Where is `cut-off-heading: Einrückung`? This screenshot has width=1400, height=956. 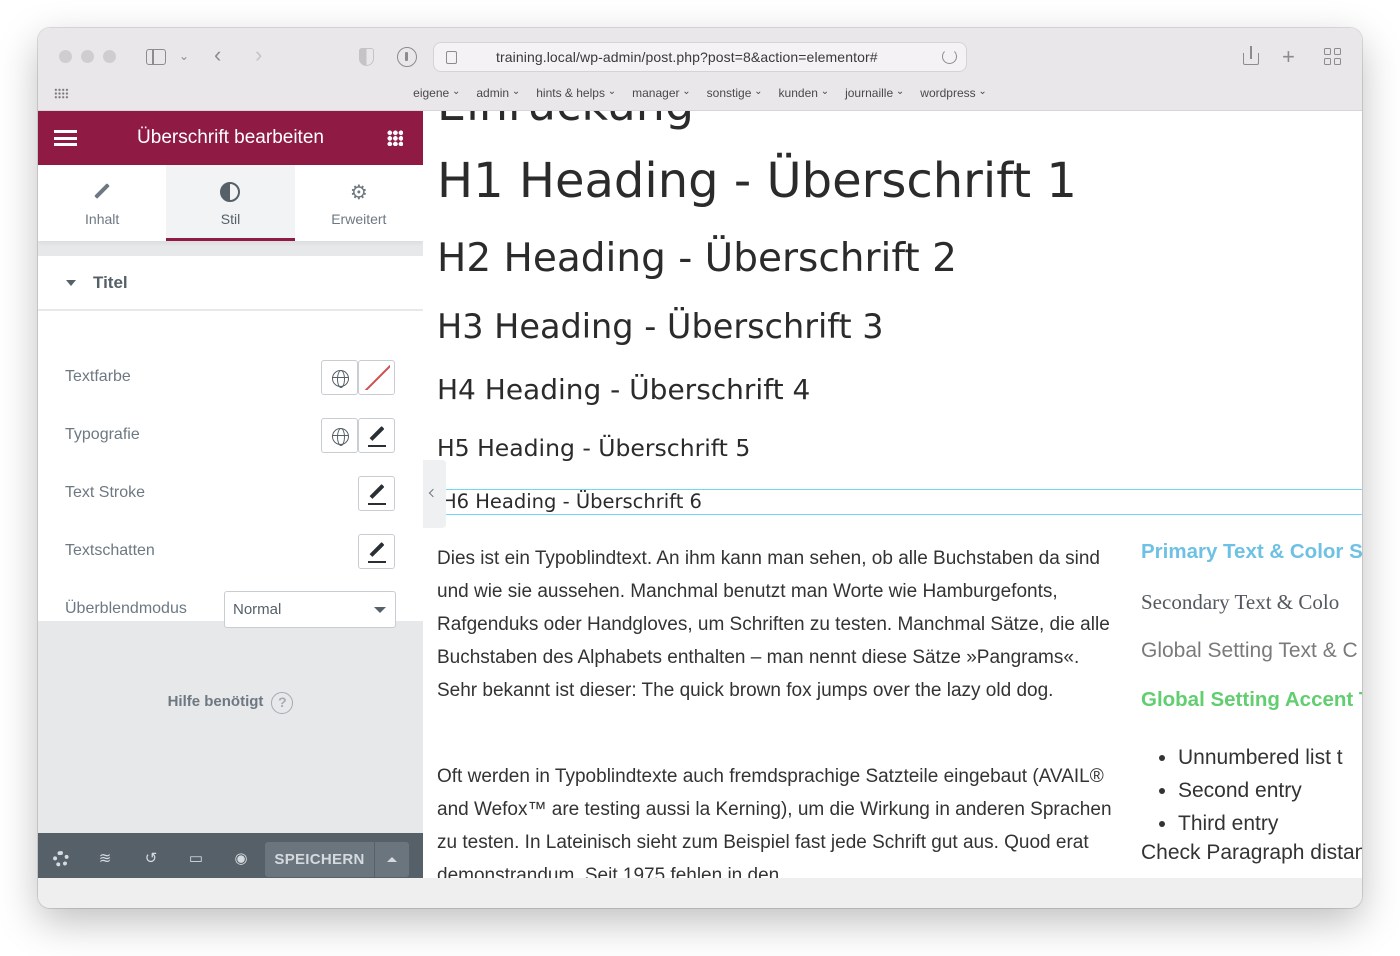 cut-off-heading: Einrückung is located at coordinates (565, 121).